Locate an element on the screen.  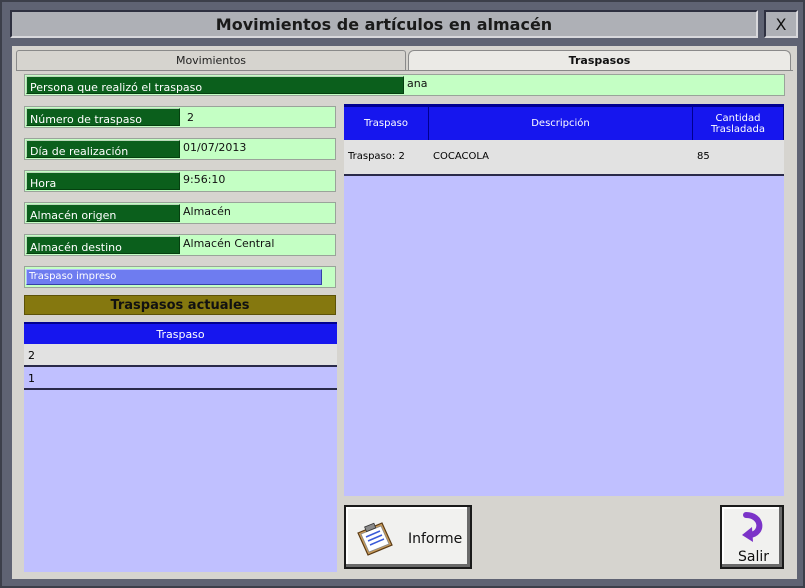
traspasos-list-header: Traspaso is located at coordinates (180, 333).